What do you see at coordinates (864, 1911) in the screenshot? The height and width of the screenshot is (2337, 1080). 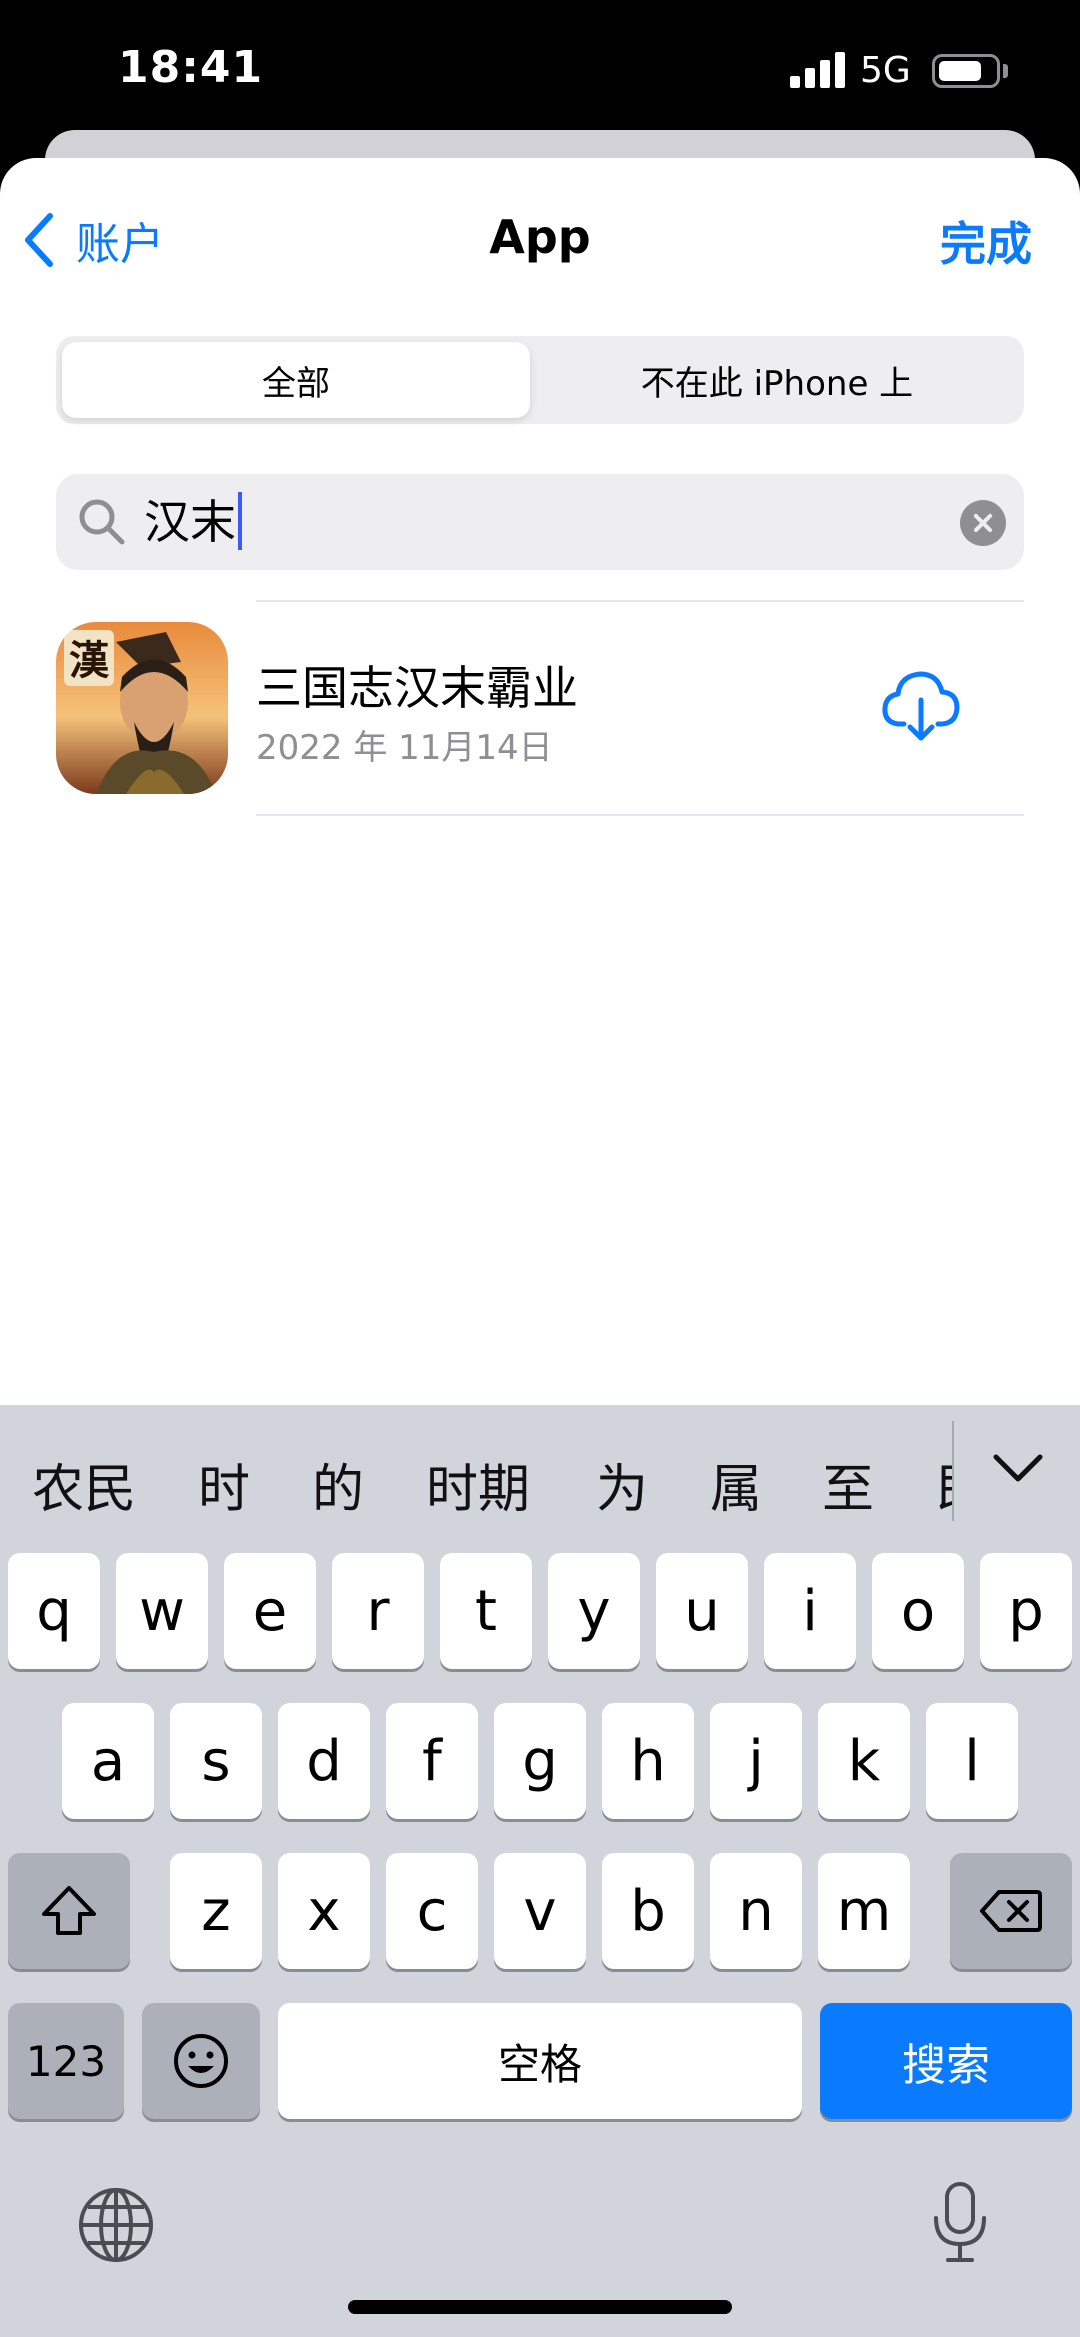 I see `key-m: m` at bounding box center [864, 1911].